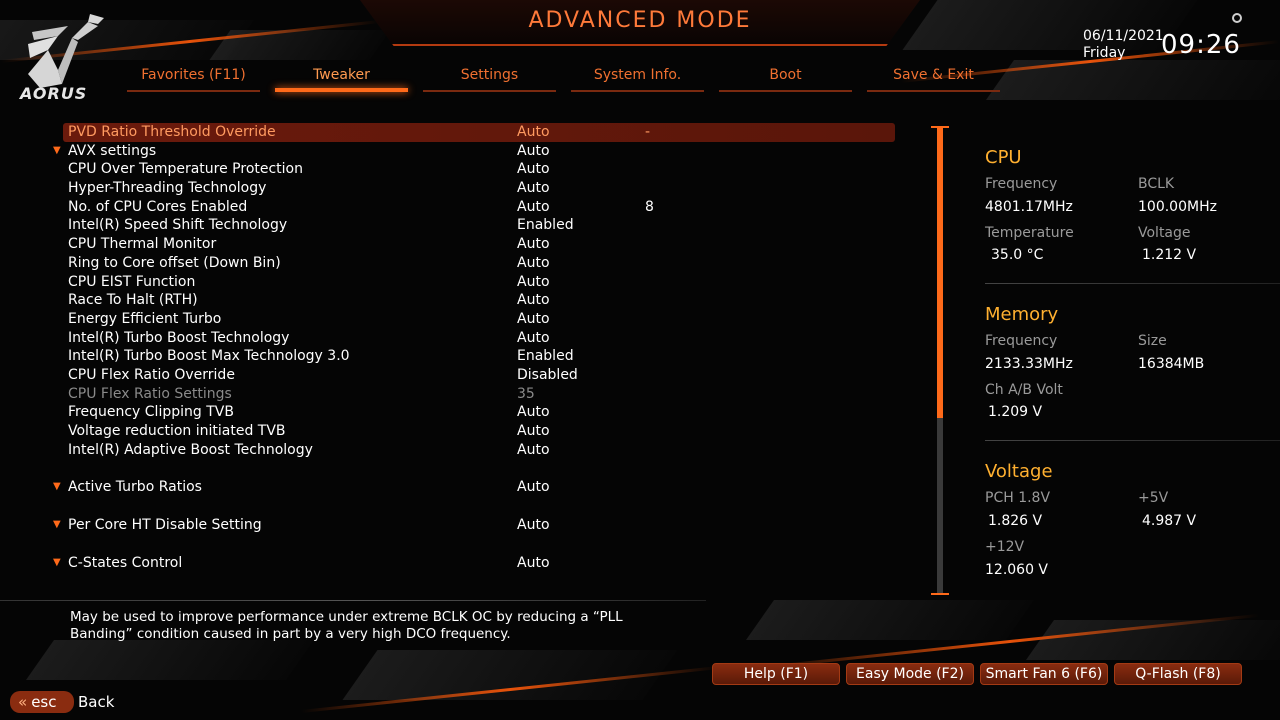 The height and width of the screenshot is (720, 1280). Describe the element at coordinates (209, 356) in the screenshot. I see `setting-label: Intel(R) Turbo Boost Max Technology 3.0` at that location.